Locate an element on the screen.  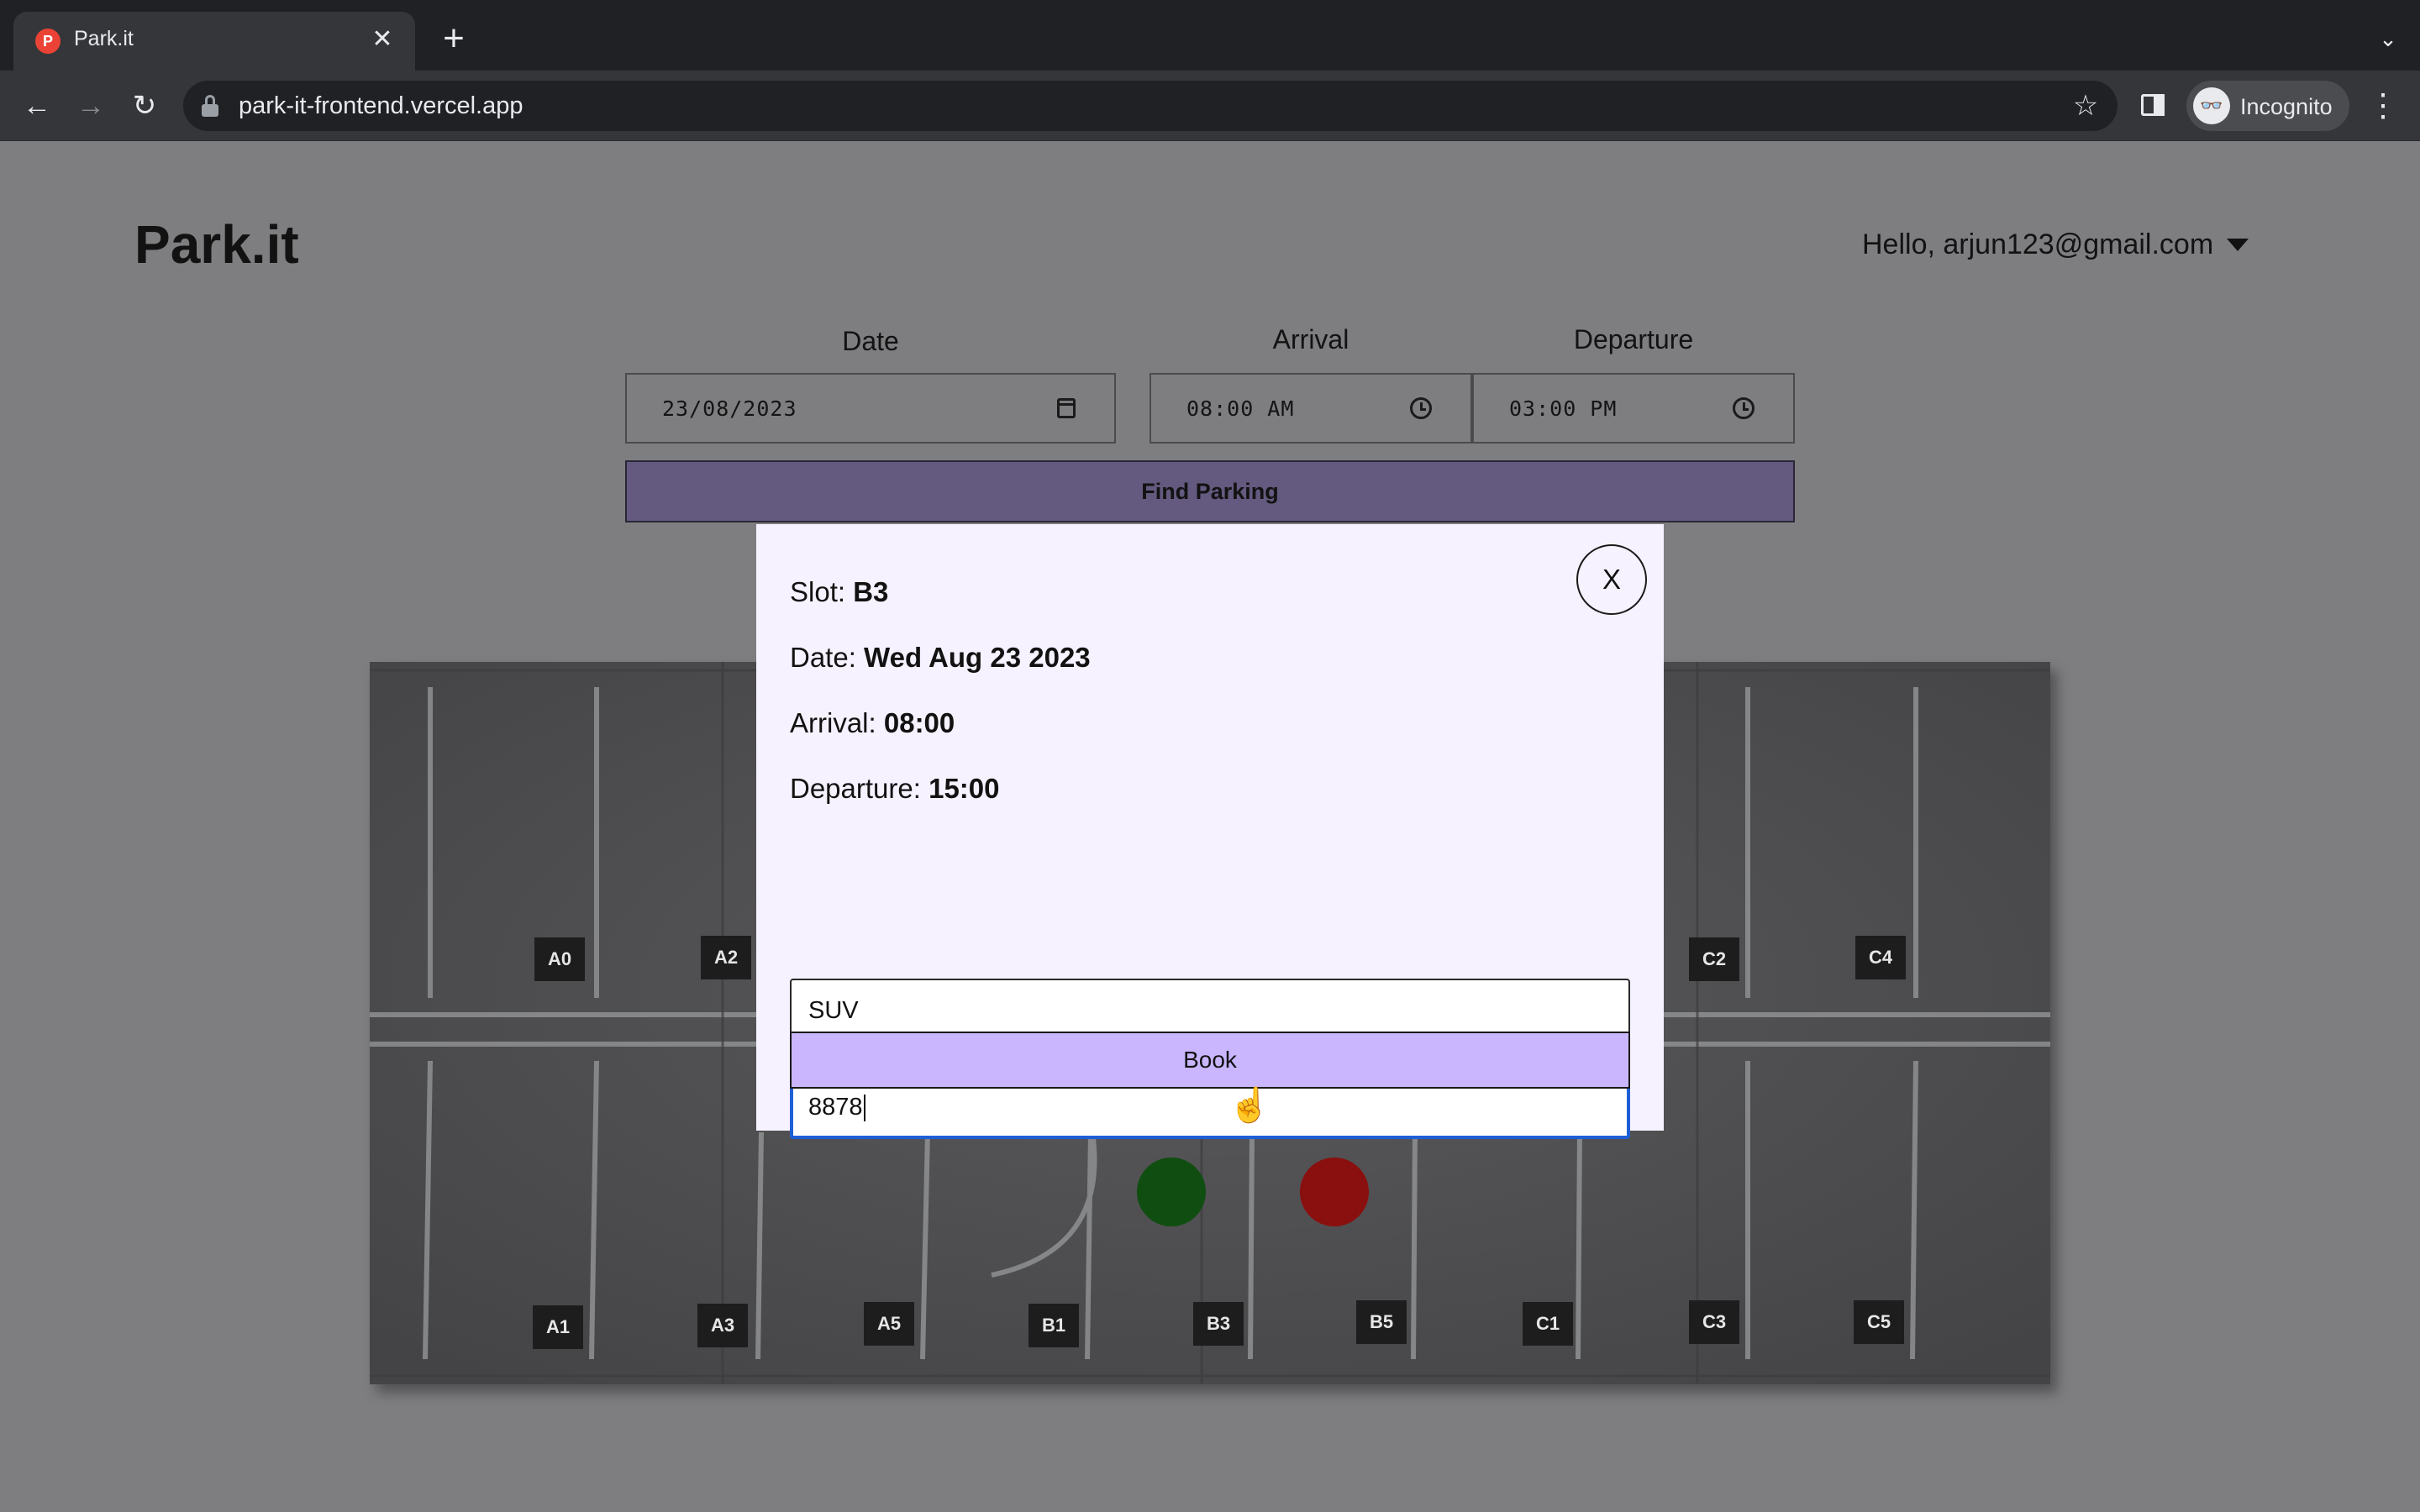
vehicle-type-value: SUV is located at coordinates (833, 1010).